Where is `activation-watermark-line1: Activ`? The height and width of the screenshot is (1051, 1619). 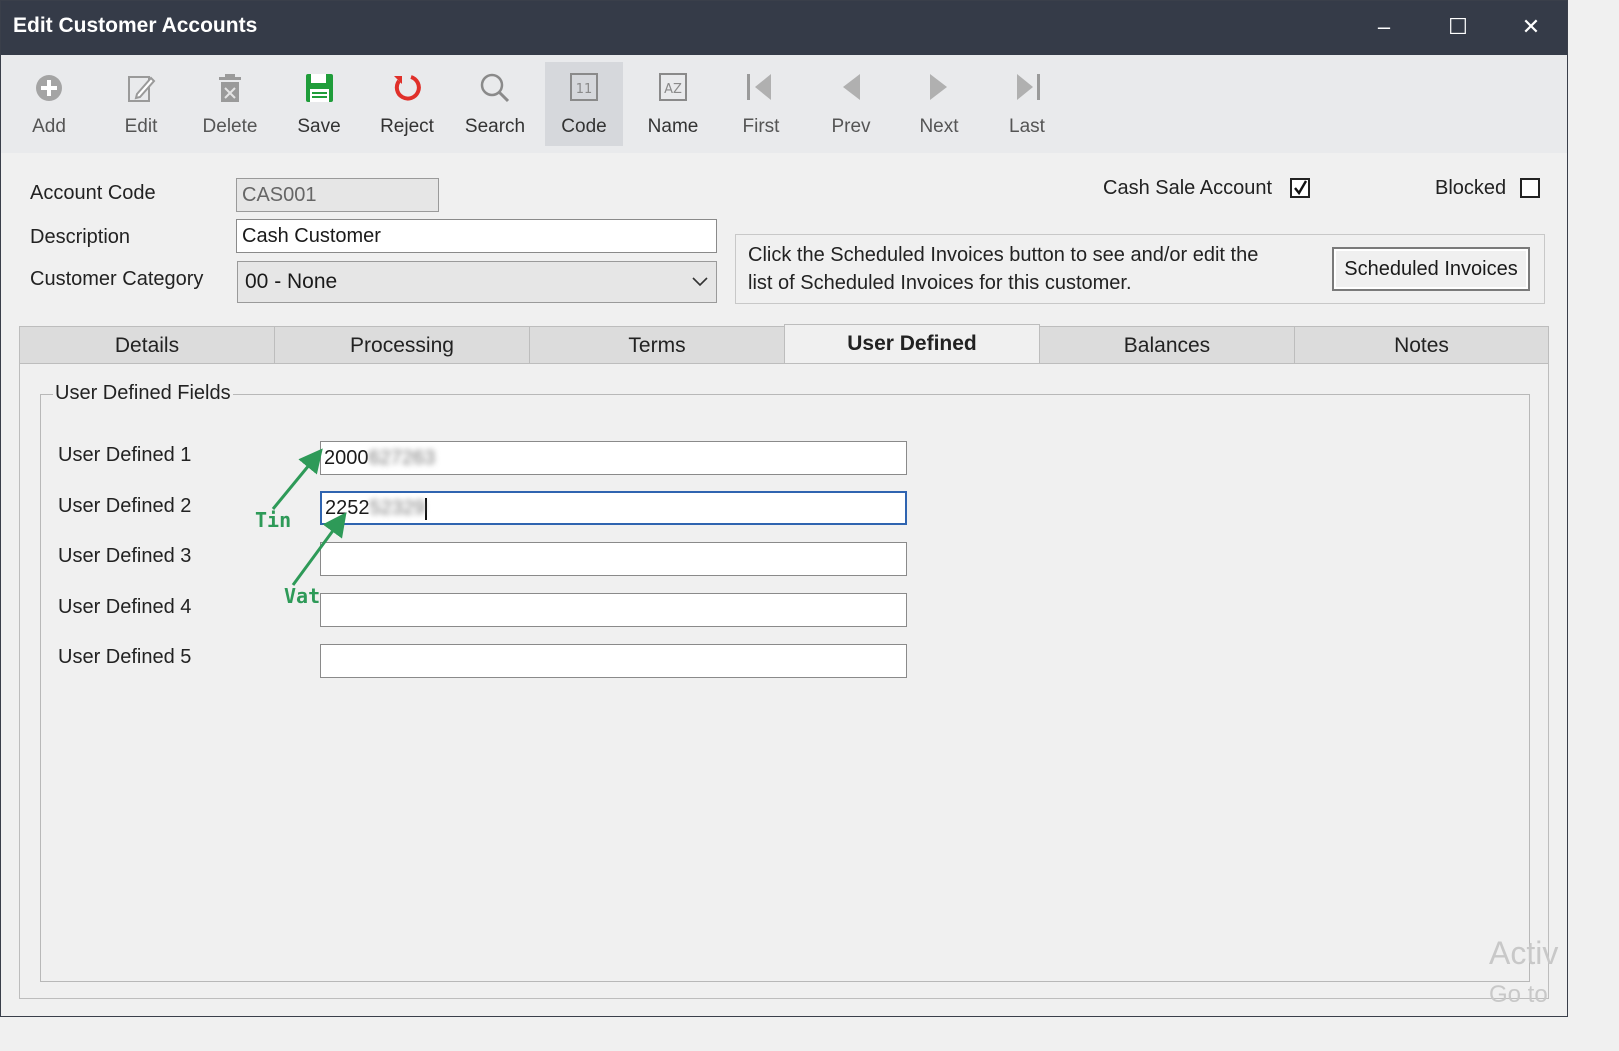 activation-watermark-line1: Activ is located at coordinates (1524, 953).